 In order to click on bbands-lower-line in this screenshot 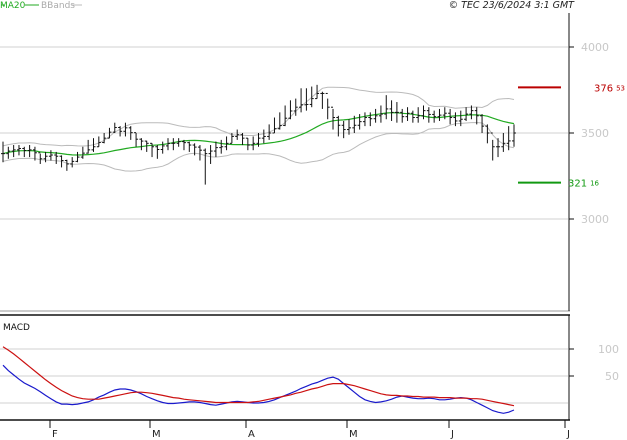, I will do `click(258, 146)`.